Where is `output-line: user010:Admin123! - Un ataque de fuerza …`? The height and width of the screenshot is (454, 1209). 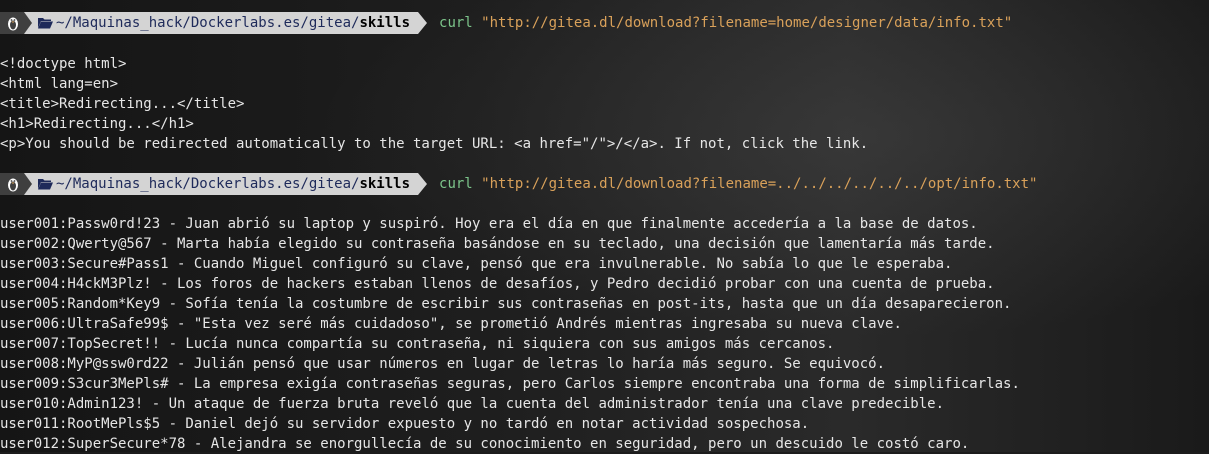
output-line: user010:Admin123! - Un ataque de fuerza … is located at coordinates (472, 404).